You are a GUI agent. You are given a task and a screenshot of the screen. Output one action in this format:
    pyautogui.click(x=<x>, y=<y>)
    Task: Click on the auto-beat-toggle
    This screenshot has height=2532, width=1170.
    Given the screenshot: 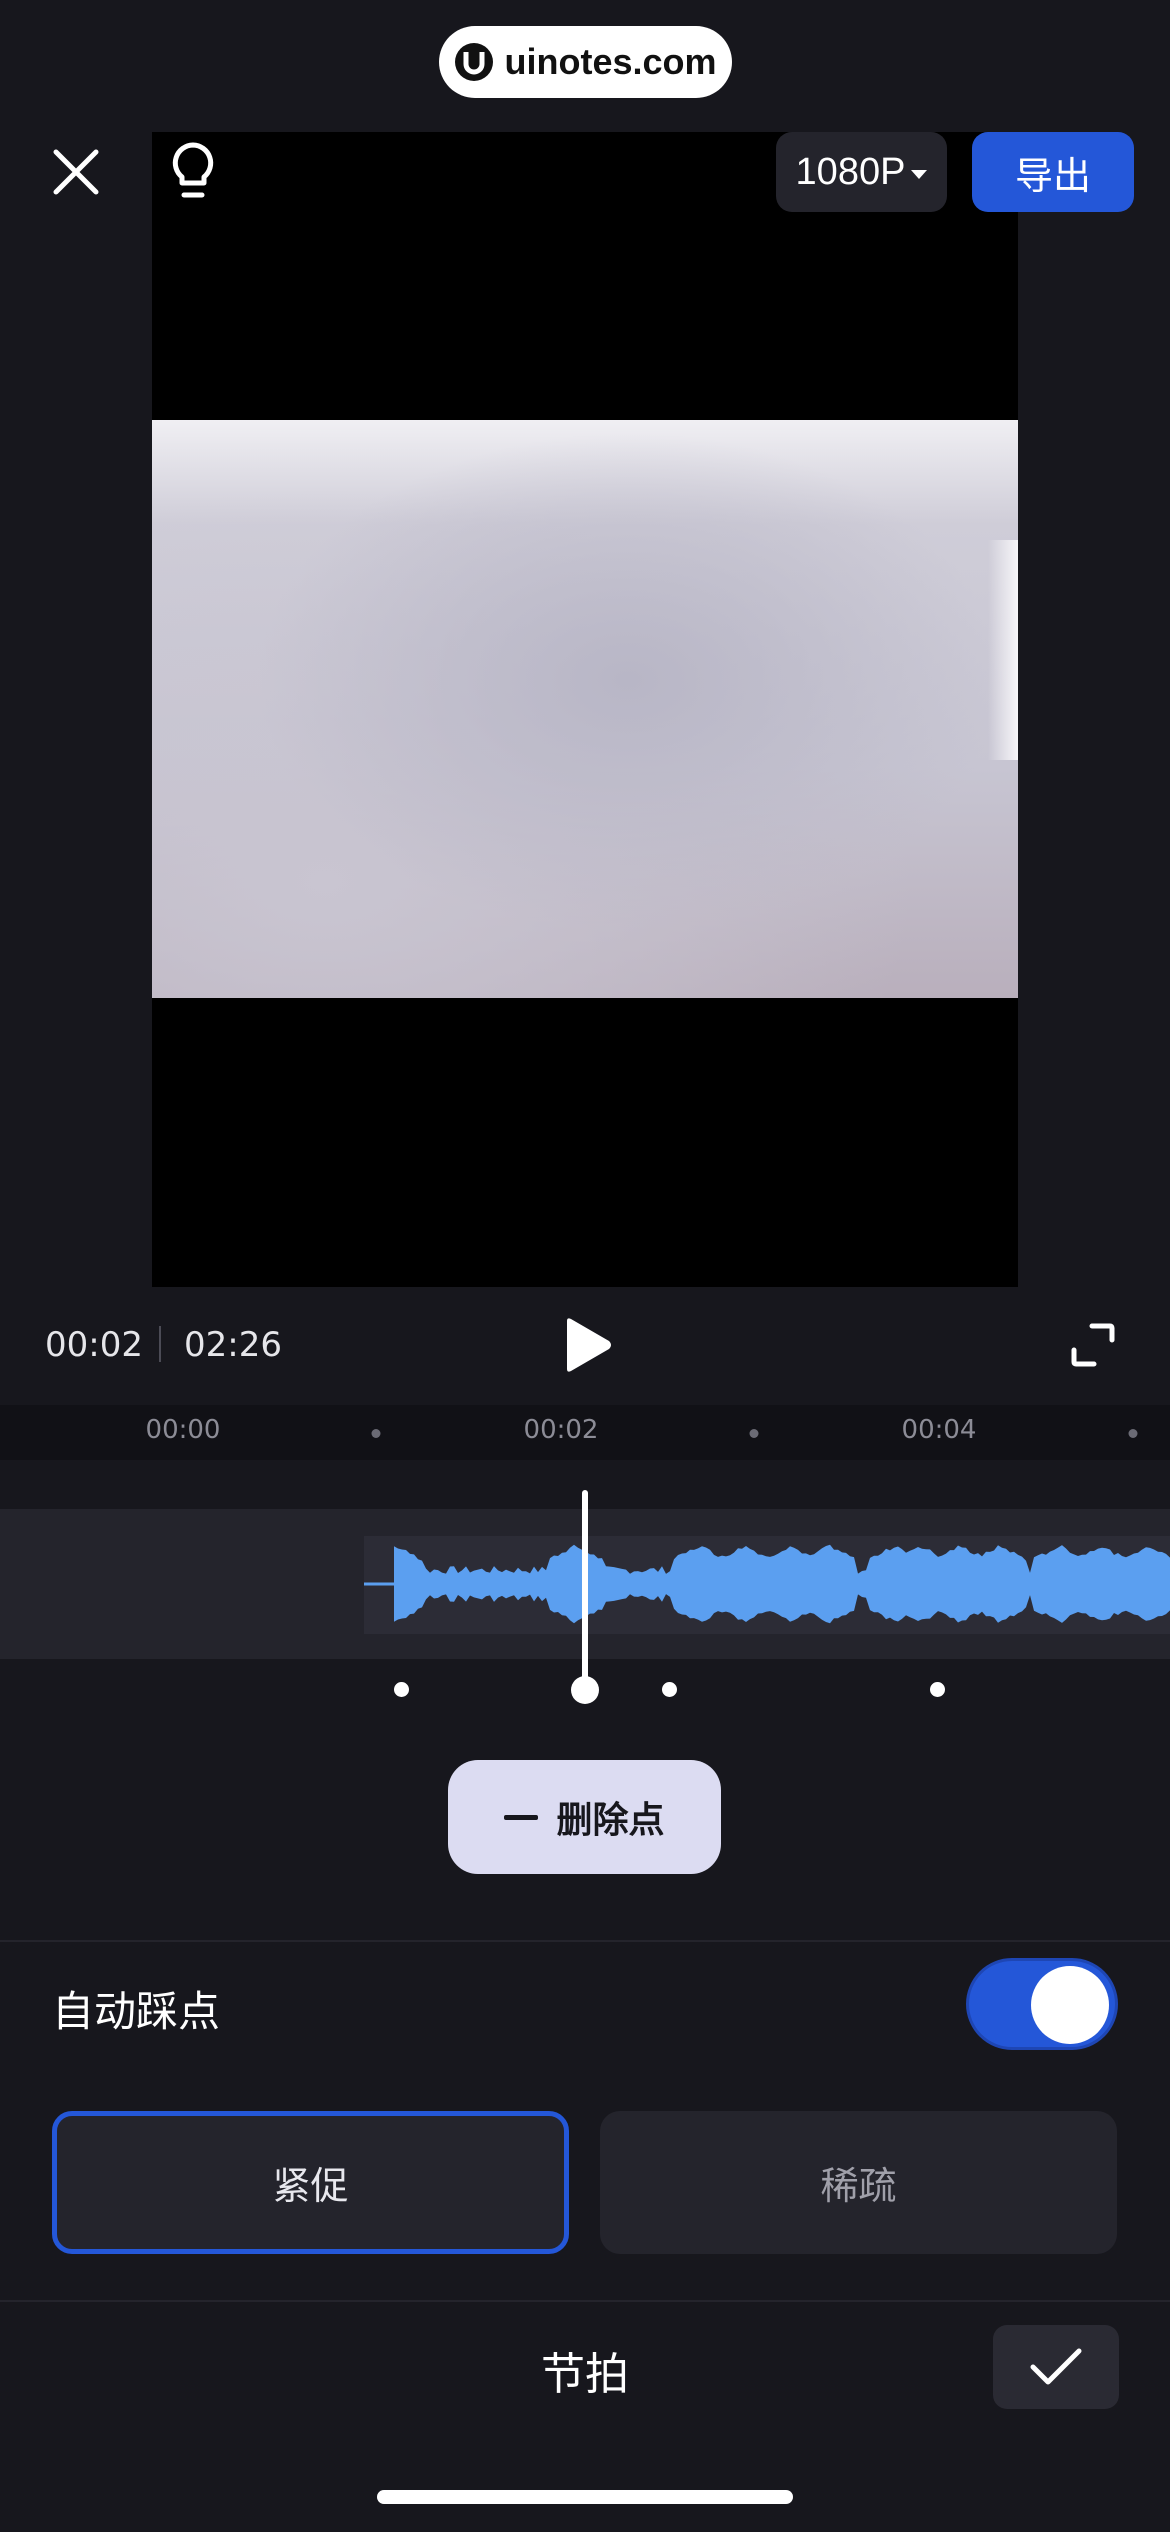 What is the action you would take?
    pyautogui.click(x=1042, y=2004)
    